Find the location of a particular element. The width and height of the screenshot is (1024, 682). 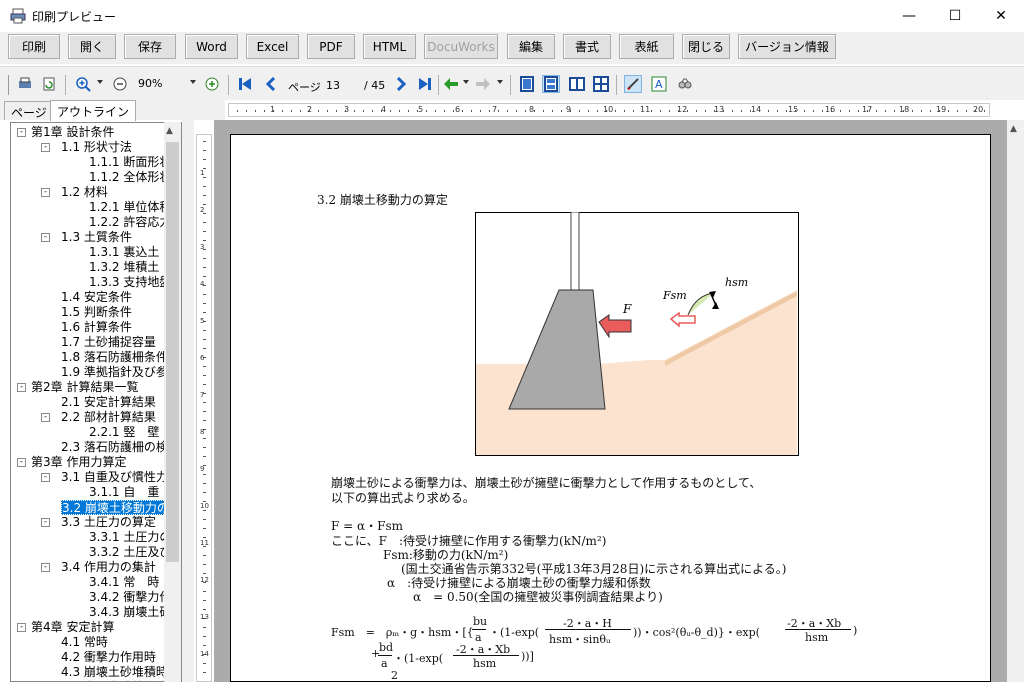

tree-item: 3.4 作用力の集計 is located at coordinates (108, 567).